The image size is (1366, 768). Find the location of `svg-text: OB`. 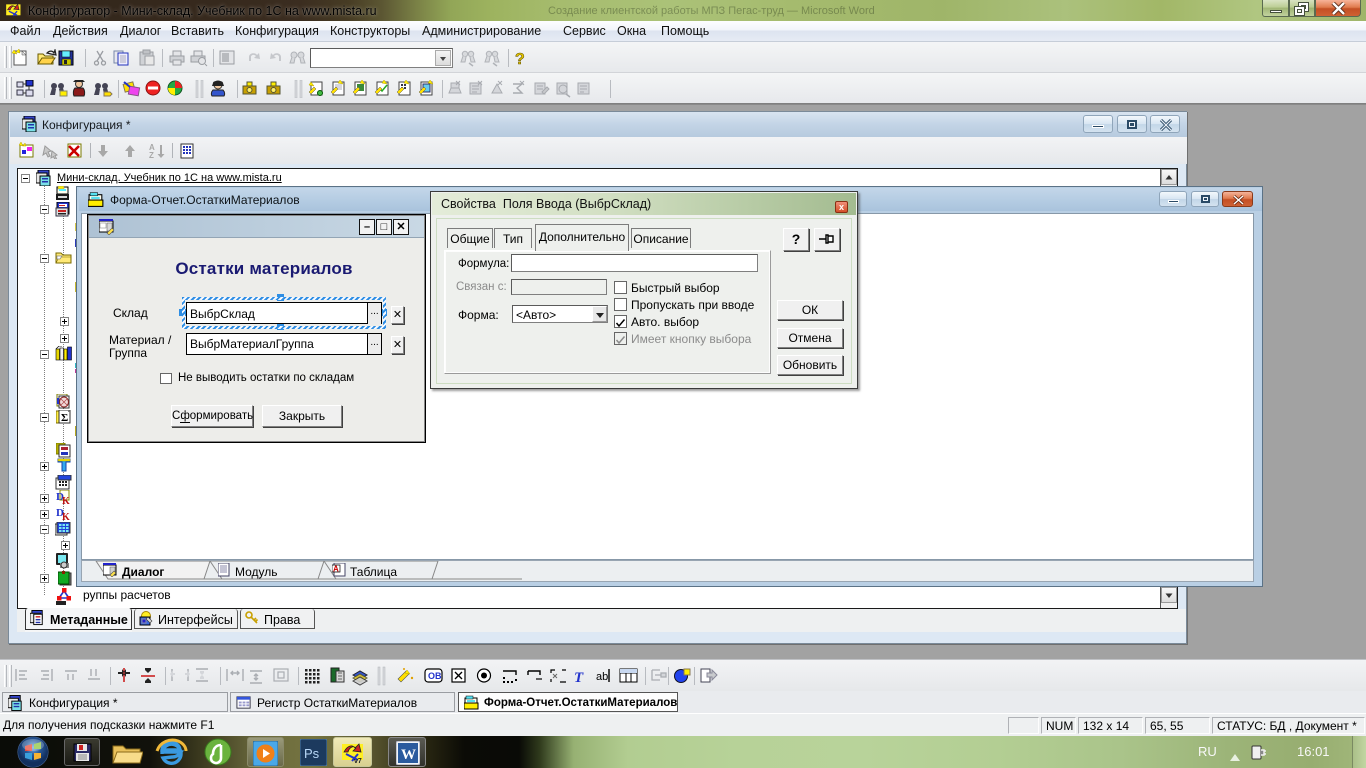

svg-text: OB is located at coordinates (435, 676).